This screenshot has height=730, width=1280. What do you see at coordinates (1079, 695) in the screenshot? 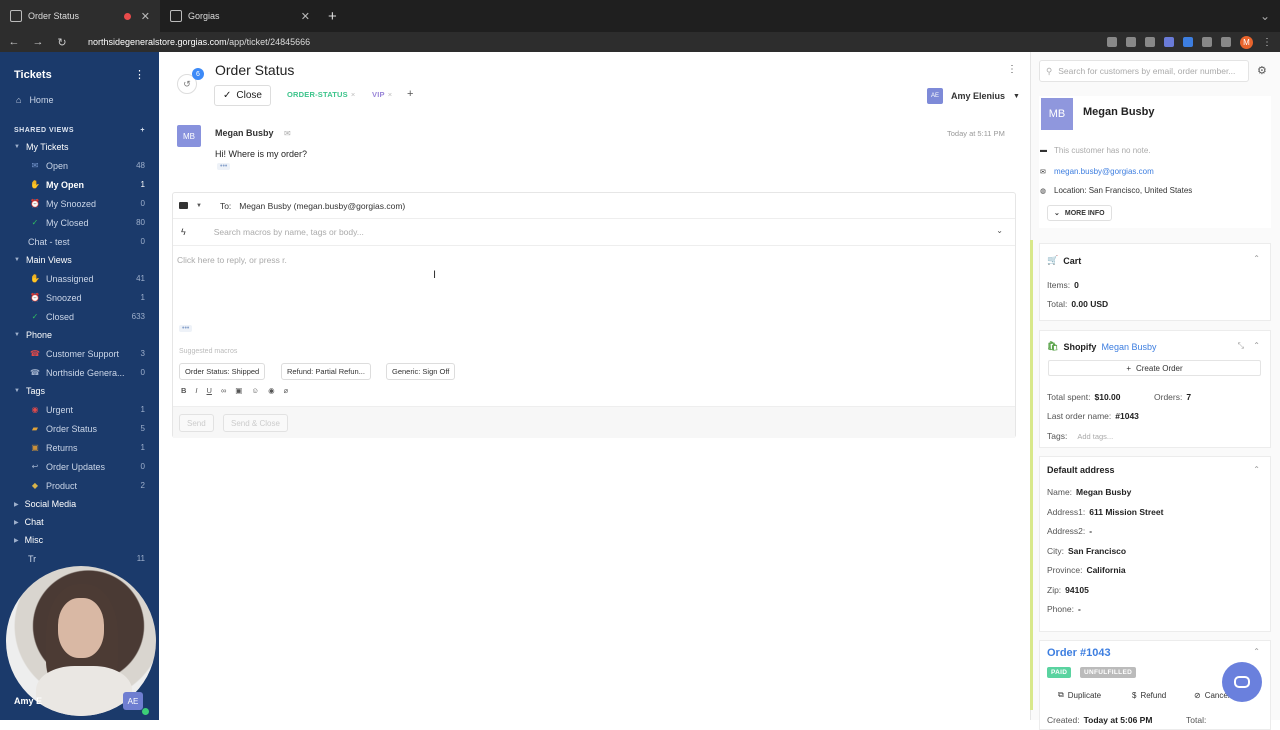
I see `duplicate-order-button: ⧉ Duplicate` at bounding box center [1079, 695].